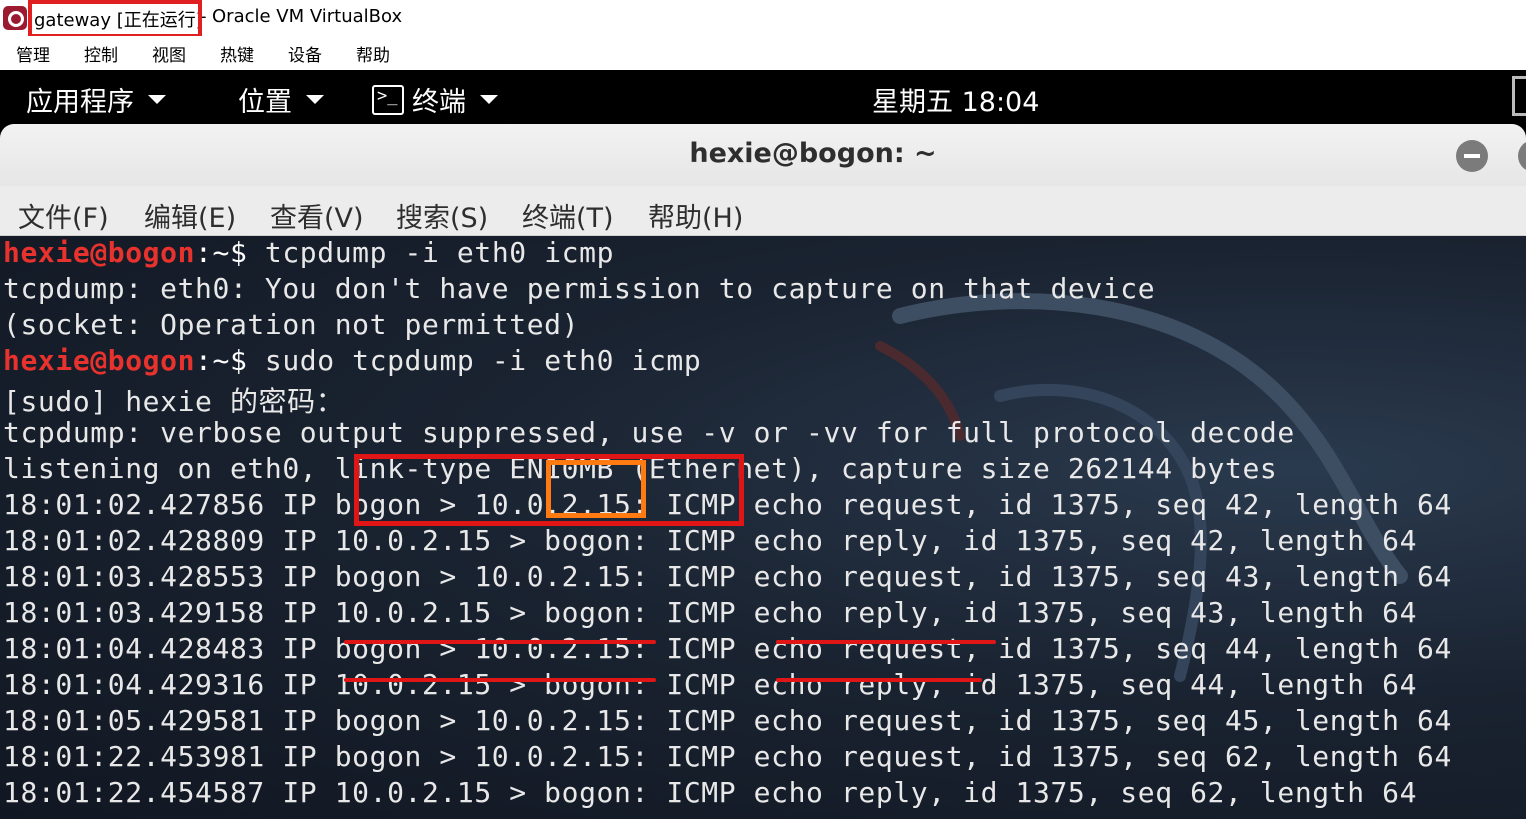 The width and height of the screenshot is (1526, 819). What do you see at coordinates (265, 102) in the screenshot?
I see `places-label: 位置` at bounding box center [265, 102].